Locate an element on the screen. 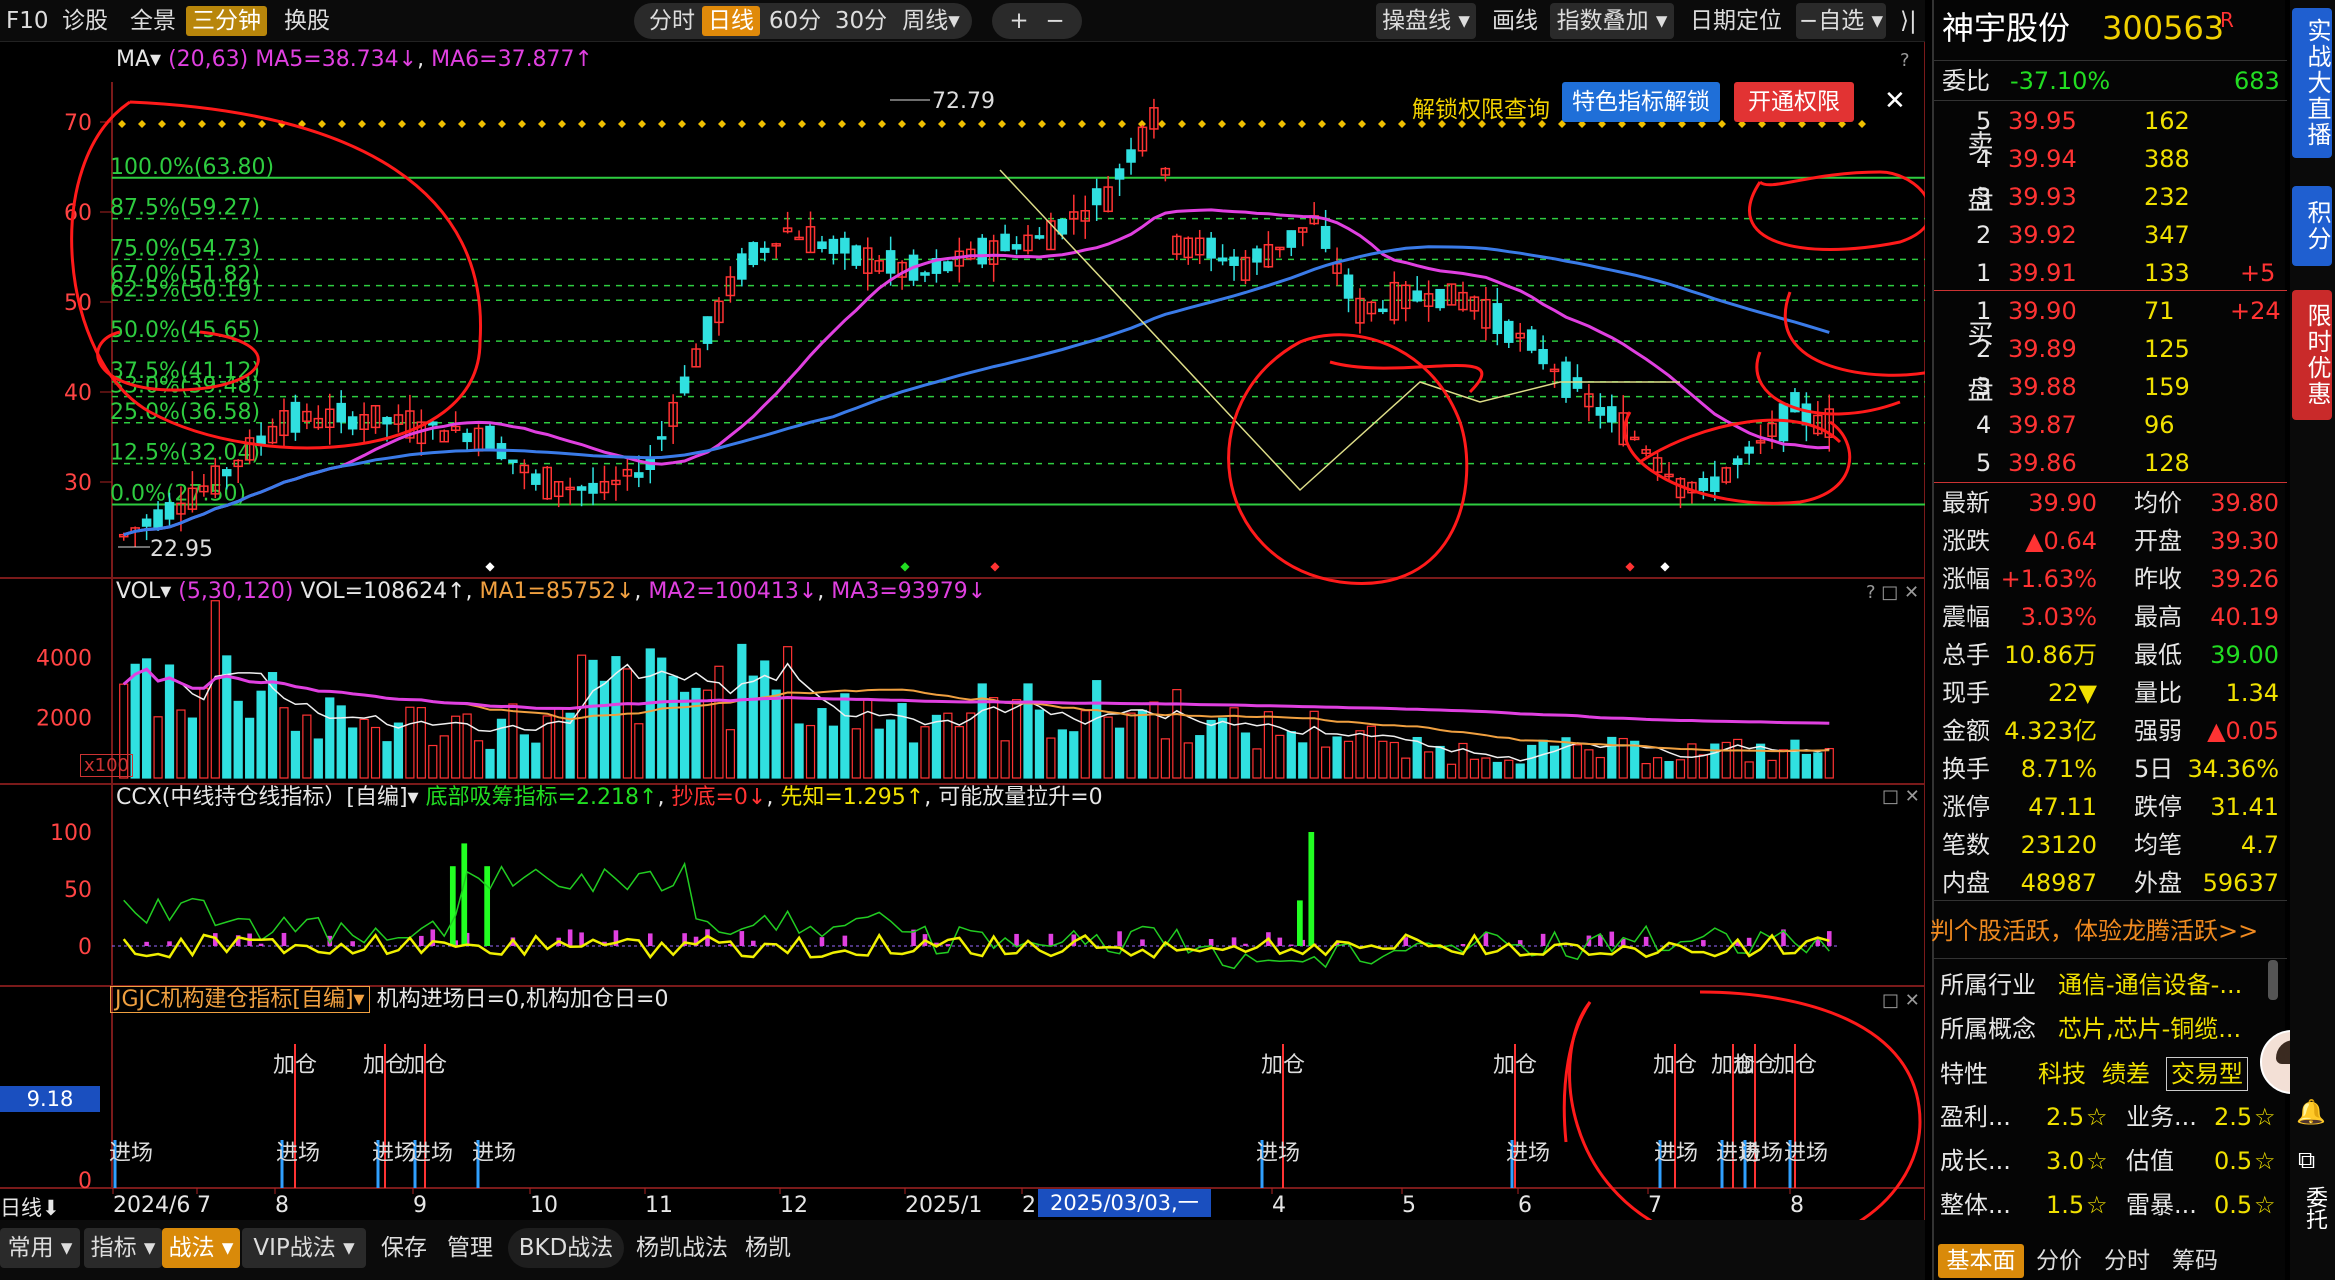  three-minute-button: 三分钟 is located at coordinates (226, 21).